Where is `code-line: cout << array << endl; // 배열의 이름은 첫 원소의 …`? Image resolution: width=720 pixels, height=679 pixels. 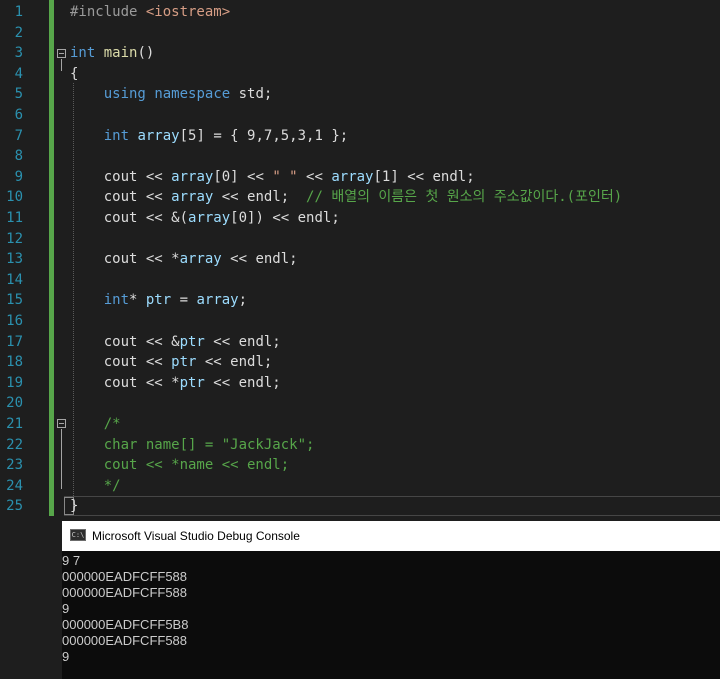 code-line: cout << array << endl; // 배열의 이름은 첫 원소의 … is located at coordinates (346, 197).